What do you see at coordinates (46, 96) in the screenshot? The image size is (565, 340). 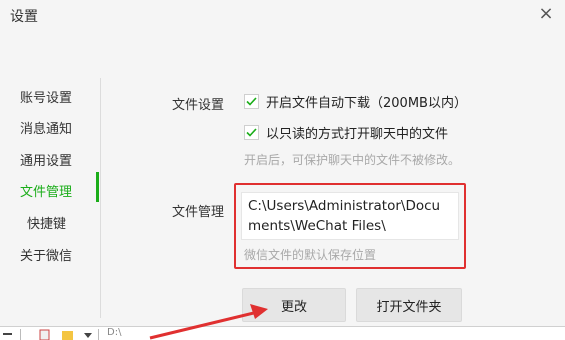 I see `sidebar-item-account: 账号设置` at bounding box center [46, 96].